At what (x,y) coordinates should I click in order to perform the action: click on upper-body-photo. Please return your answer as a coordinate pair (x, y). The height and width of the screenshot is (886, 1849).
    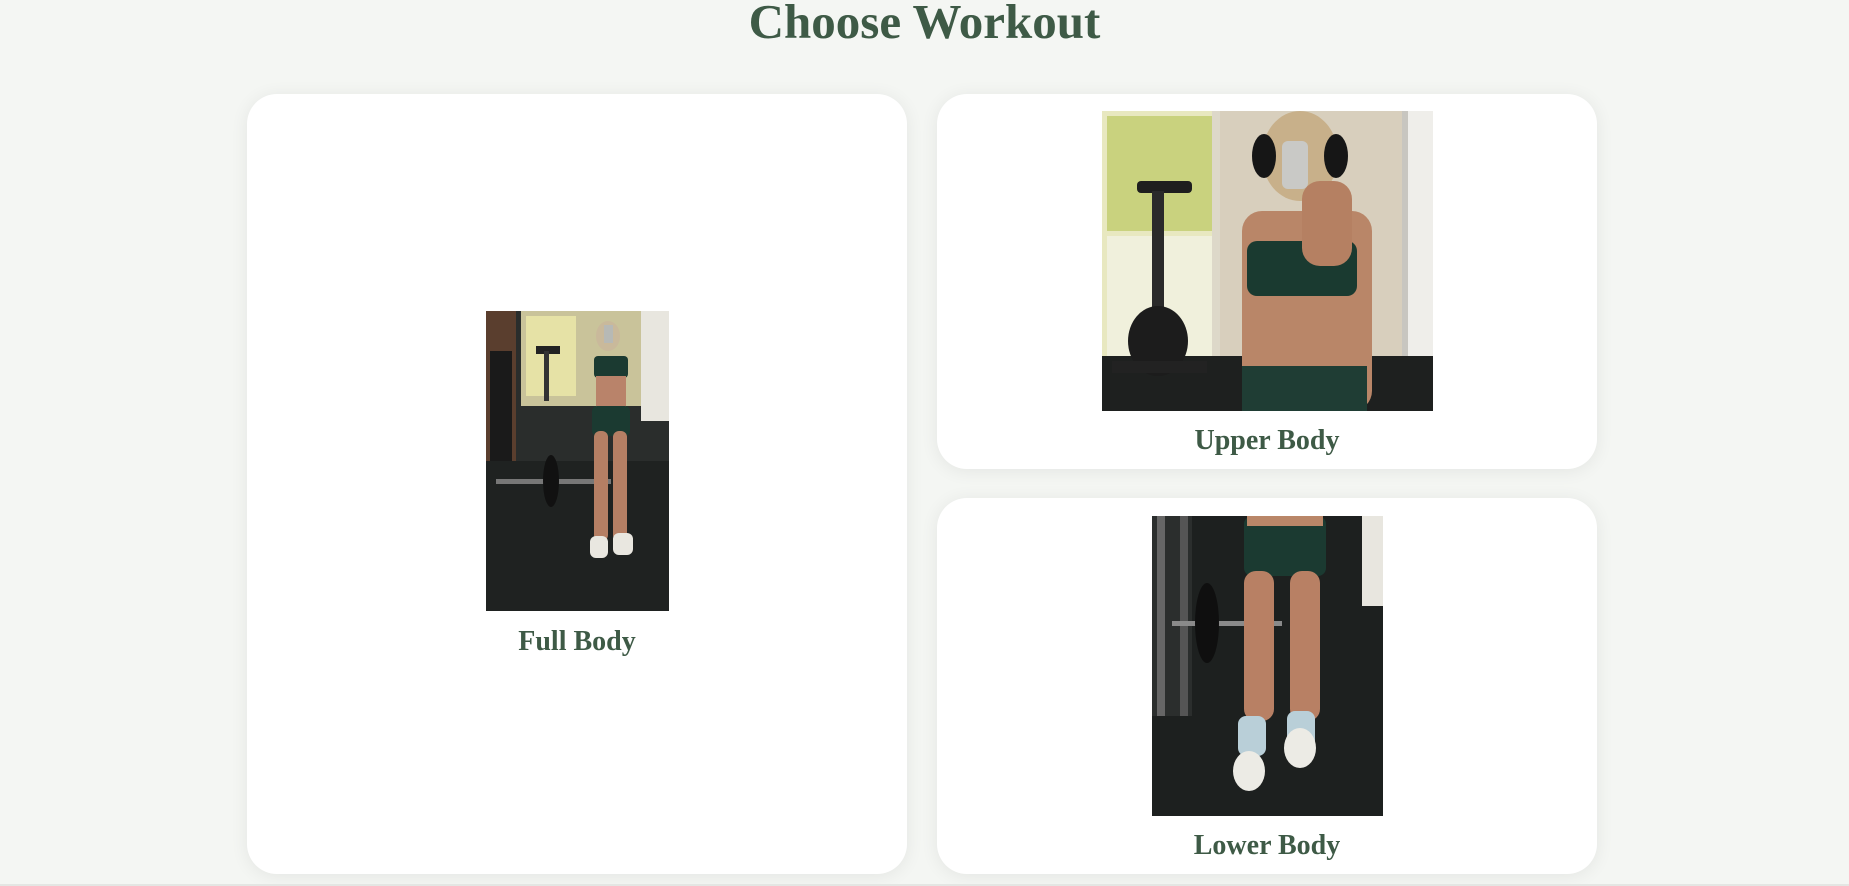
    Looking at the image, I should click on (1267, 260).